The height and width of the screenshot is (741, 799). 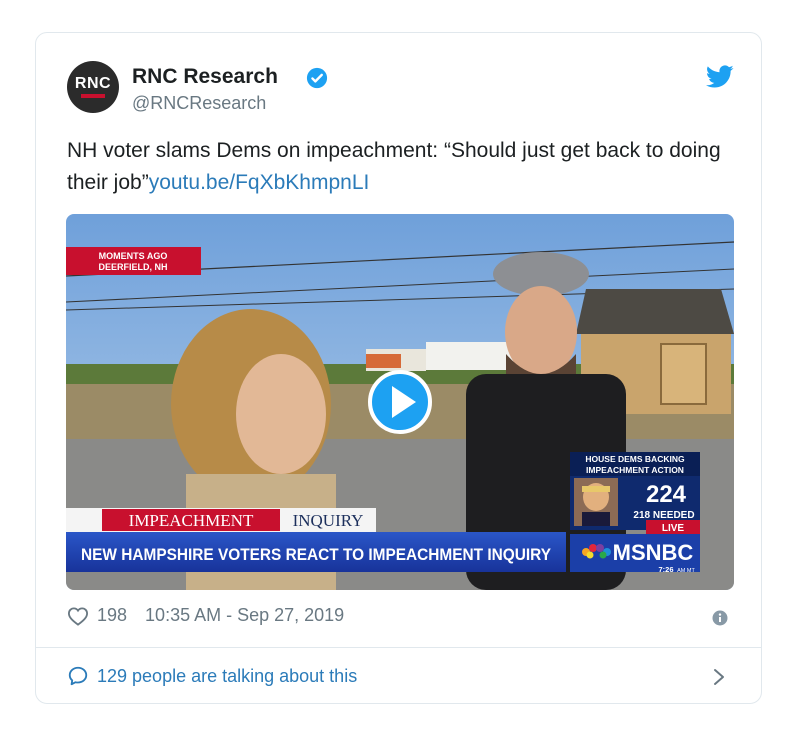 I want to click on avatar: RNC, so click(x=93, y=87).